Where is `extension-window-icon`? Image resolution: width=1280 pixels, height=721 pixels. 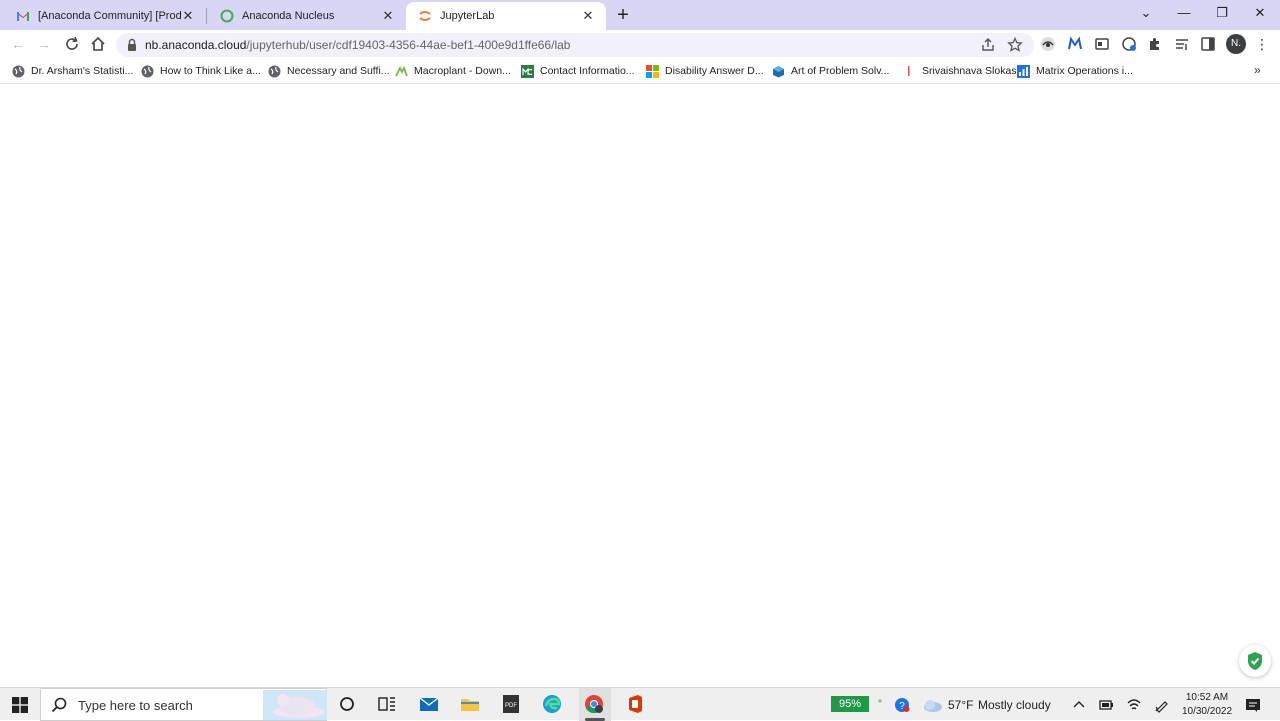 extension-window-icon is located at coordinates (1102, 44).